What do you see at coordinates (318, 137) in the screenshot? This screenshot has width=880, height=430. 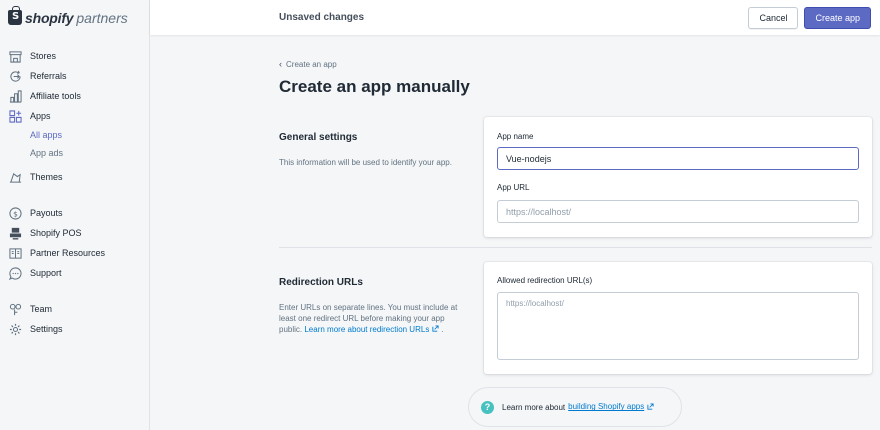 I see `general-settings-title: General settings` at bounding box center [318, 137].